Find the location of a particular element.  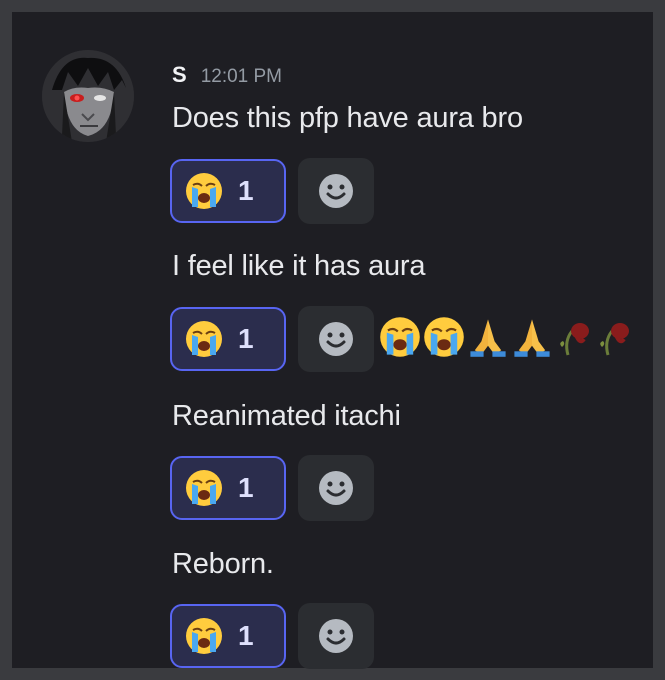

message-text: I feel like it has aura is located at coordinates (299, 266).